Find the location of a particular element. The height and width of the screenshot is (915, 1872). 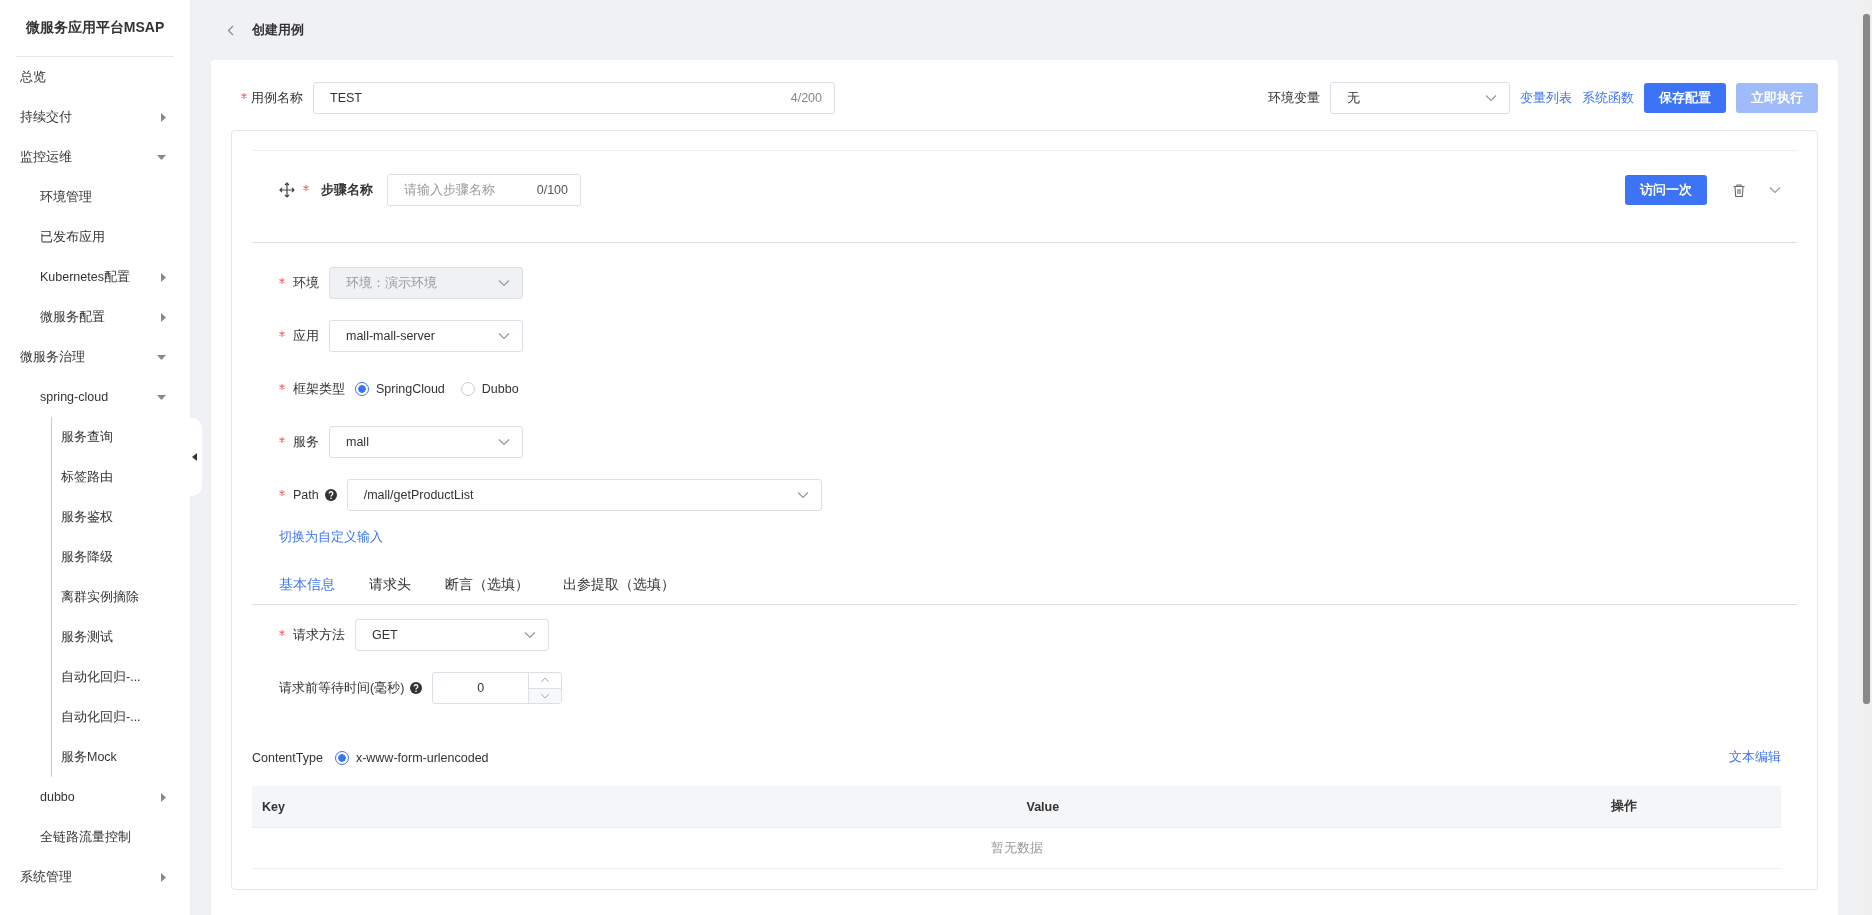

tab: 出参提取（选填） is located at coordinates (619, 590).